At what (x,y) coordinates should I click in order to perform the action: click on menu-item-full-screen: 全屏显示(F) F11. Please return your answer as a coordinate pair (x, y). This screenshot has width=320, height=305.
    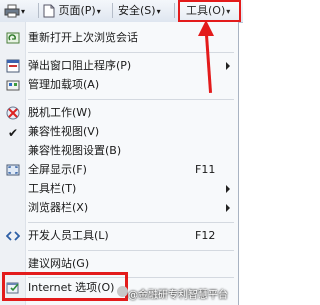
    Looking at the image, I should click on (119, 170).